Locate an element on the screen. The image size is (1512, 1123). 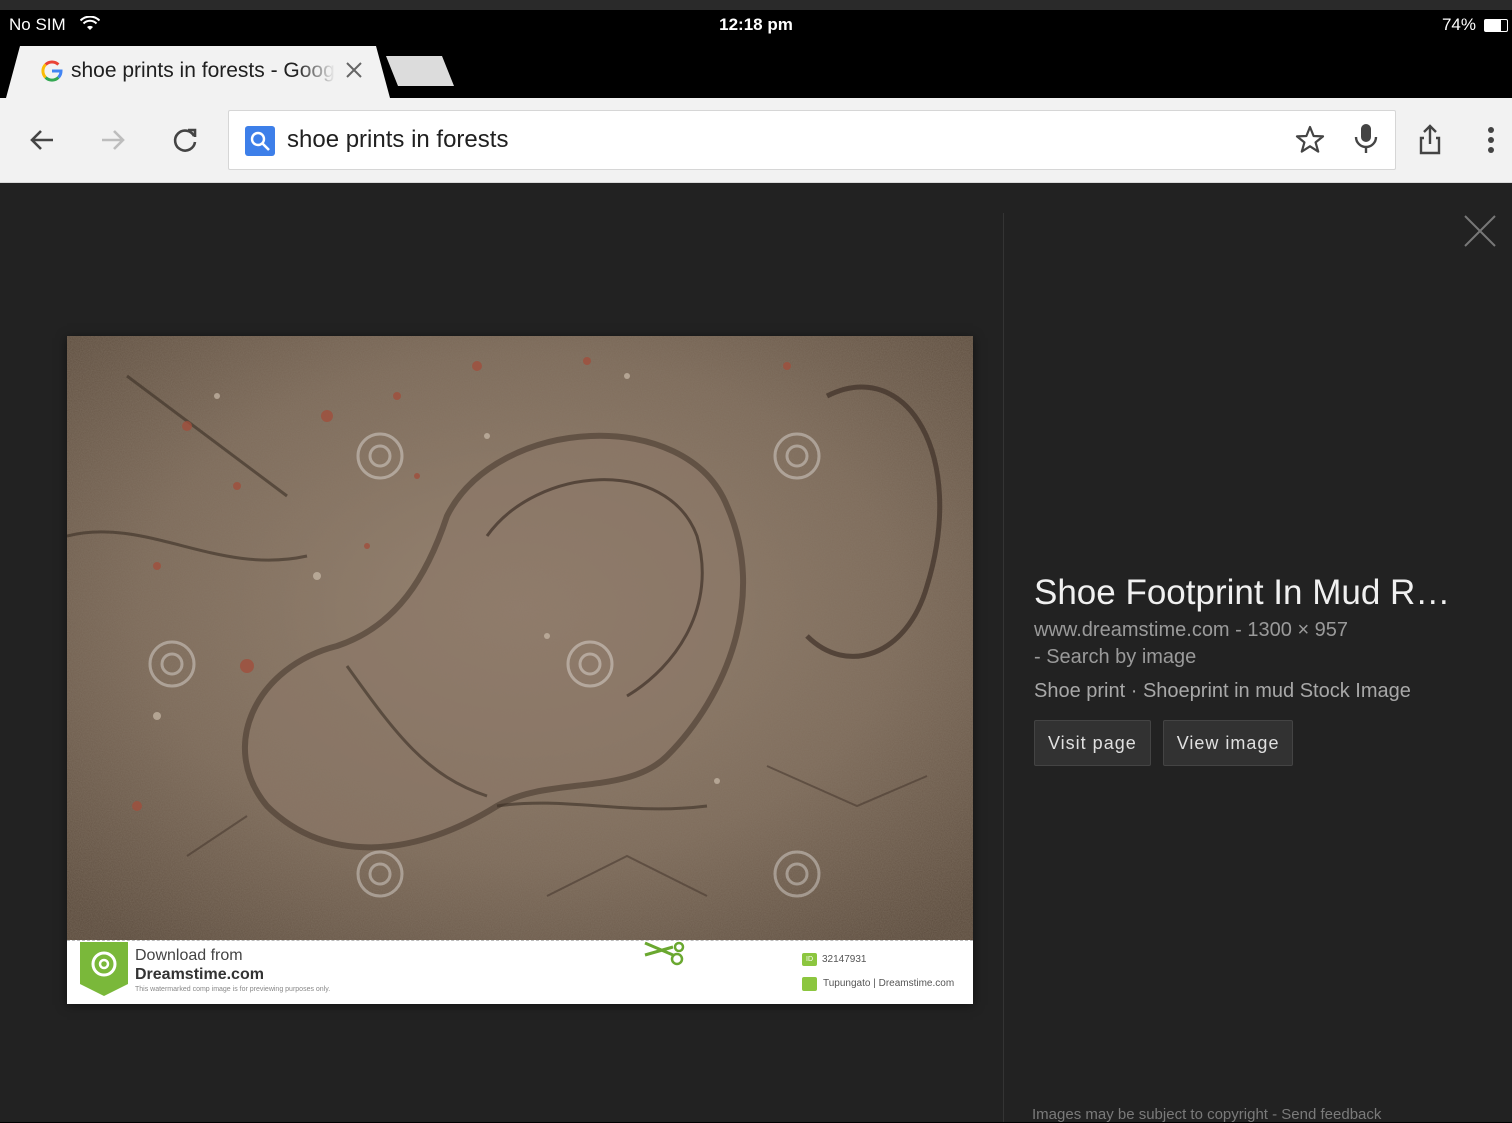
tab-close-icon is located at coordinates (354, 70).